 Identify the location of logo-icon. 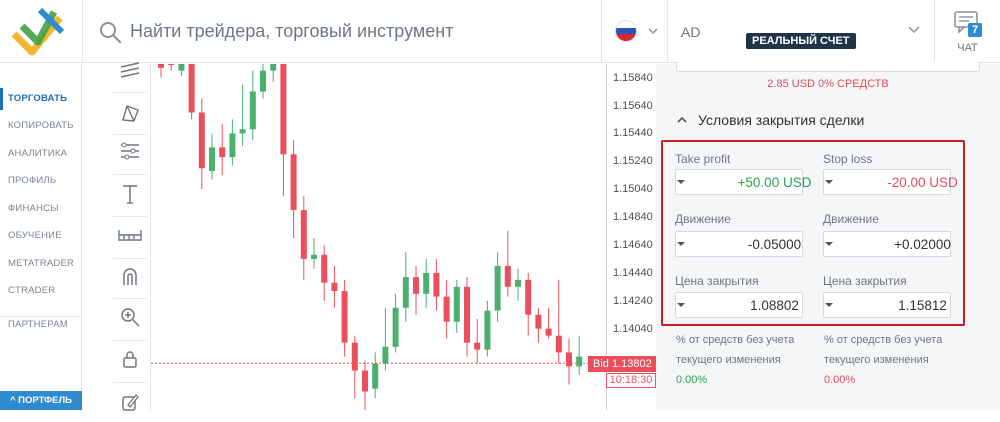
(38, 32).